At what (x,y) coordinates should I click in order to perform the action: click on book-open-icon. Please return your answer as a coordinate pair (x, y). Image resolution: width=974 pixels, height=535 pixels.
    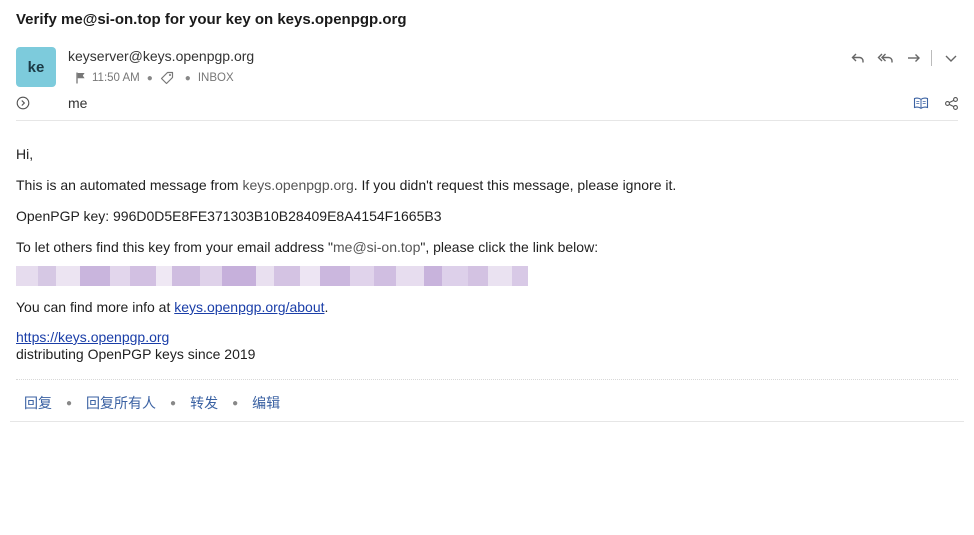
    Looking at the image, I should click on (921, 103).